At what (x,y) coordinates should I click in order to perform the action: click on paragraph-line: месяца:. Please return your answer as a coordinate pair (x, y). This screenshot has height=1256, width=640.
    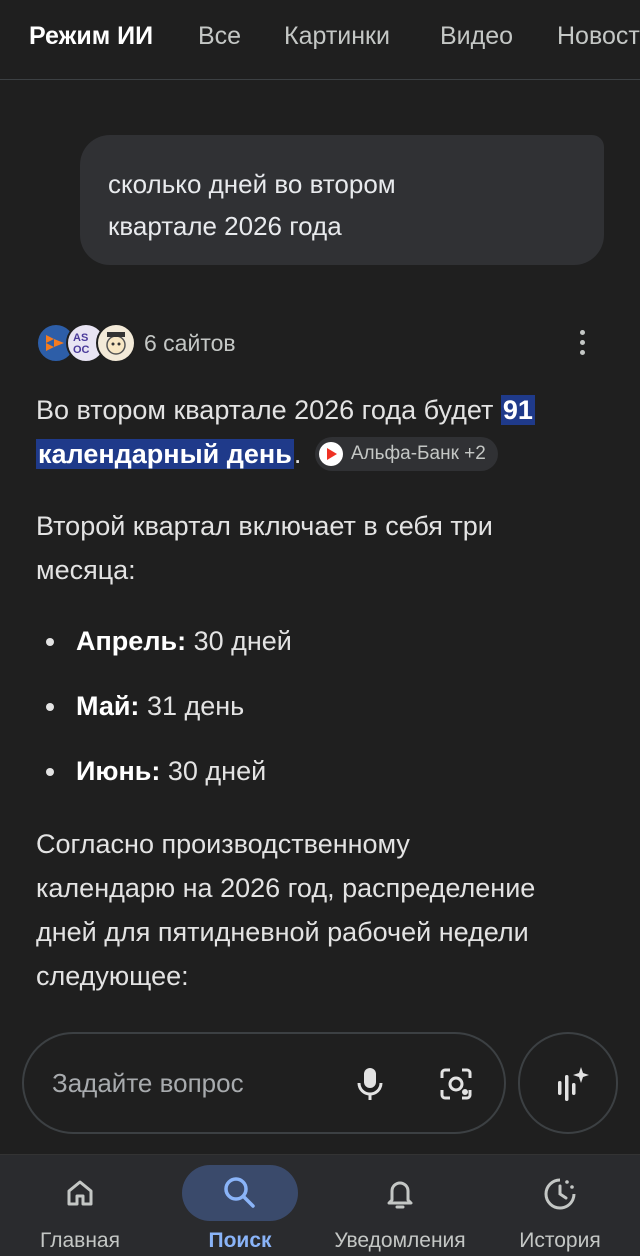
    Looking at the image, I should click on (86, 570).